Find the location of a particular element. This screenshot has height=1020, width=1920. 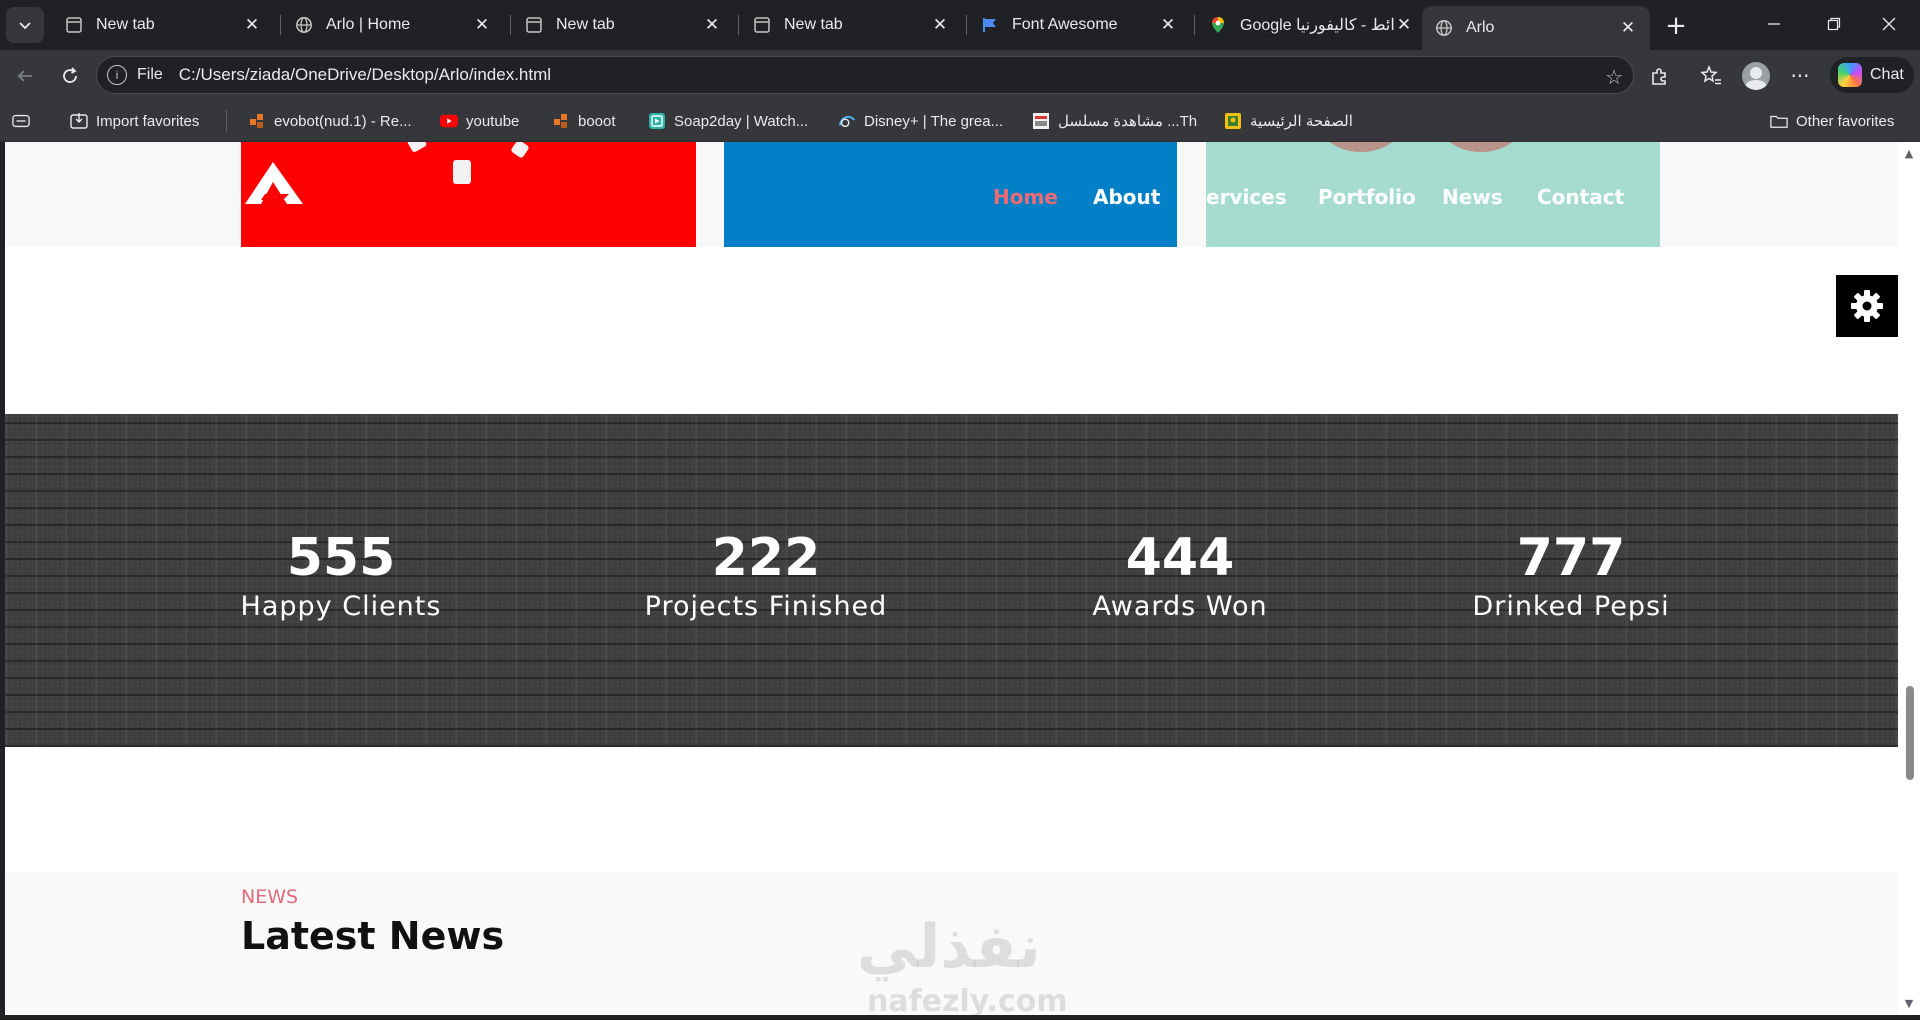

profile-avatar is located at coordinates (1756, 76).